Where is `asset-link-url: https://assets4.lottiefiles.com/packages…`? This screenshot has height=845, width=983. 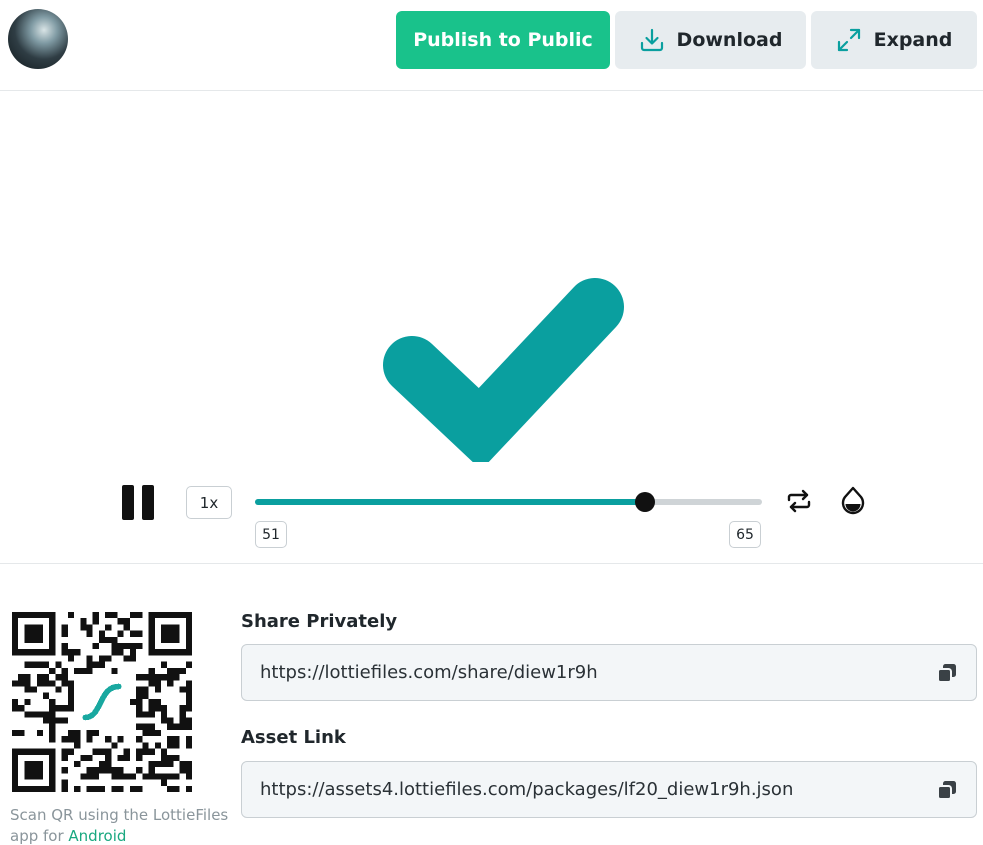 asset-link-url: https://assets4.lottiefiles.com/packages… is located at coordinates (527, 789).